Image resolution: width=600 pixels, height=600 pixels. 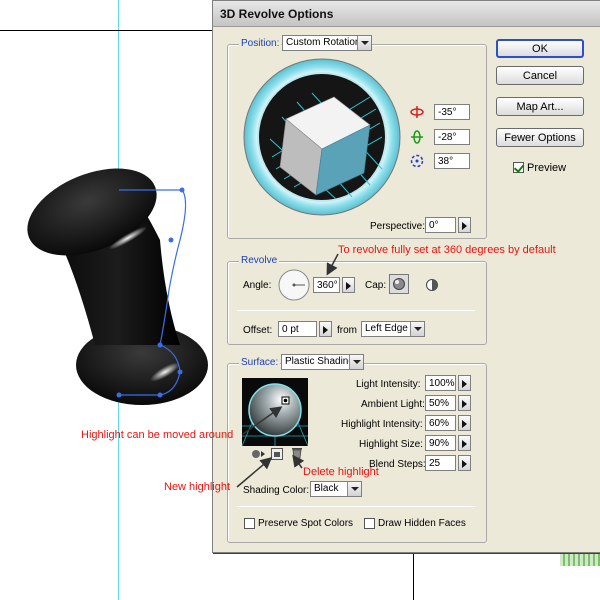 I want to click on draw-hidden-faces-label: Draw Hidden Faces, so click(x=422, y=523).